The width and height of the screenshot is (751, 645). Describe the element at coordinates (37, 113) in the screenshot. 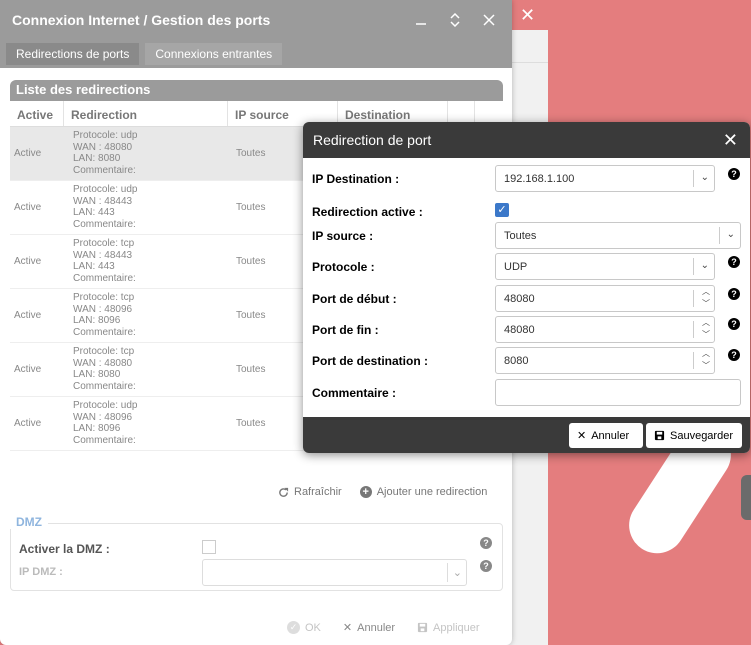

I see `column-header-active: Active` at that location.